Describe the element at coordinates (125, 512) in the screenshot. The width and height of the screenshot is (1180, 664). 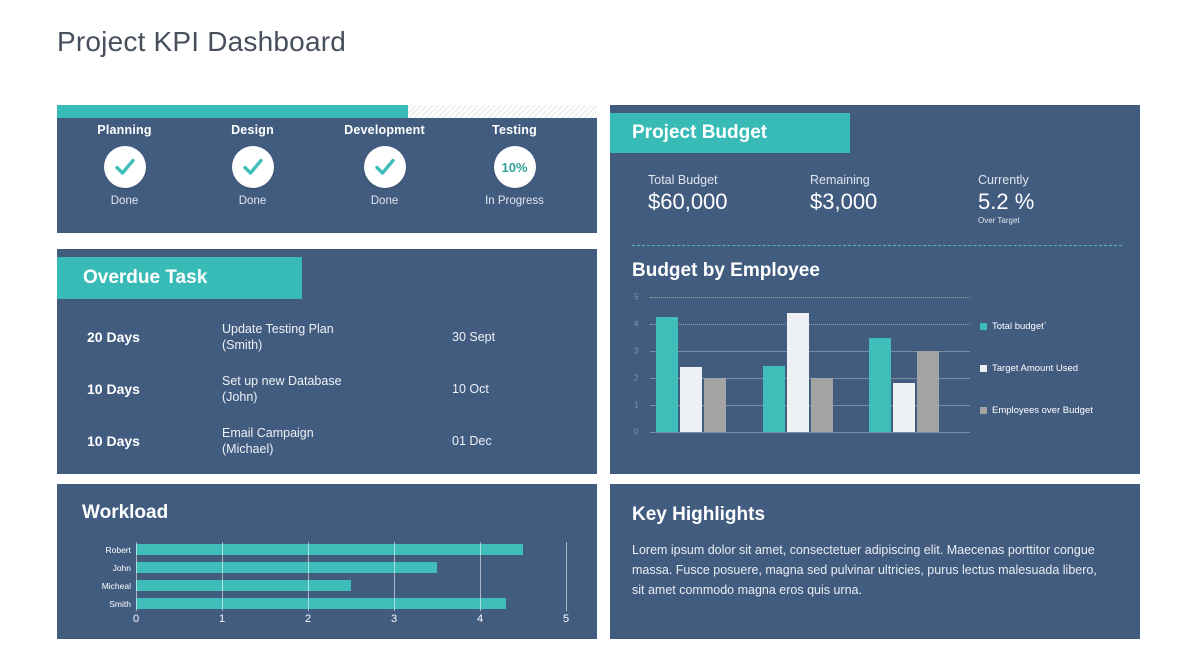
I see `workload-title: Workload` at that location.